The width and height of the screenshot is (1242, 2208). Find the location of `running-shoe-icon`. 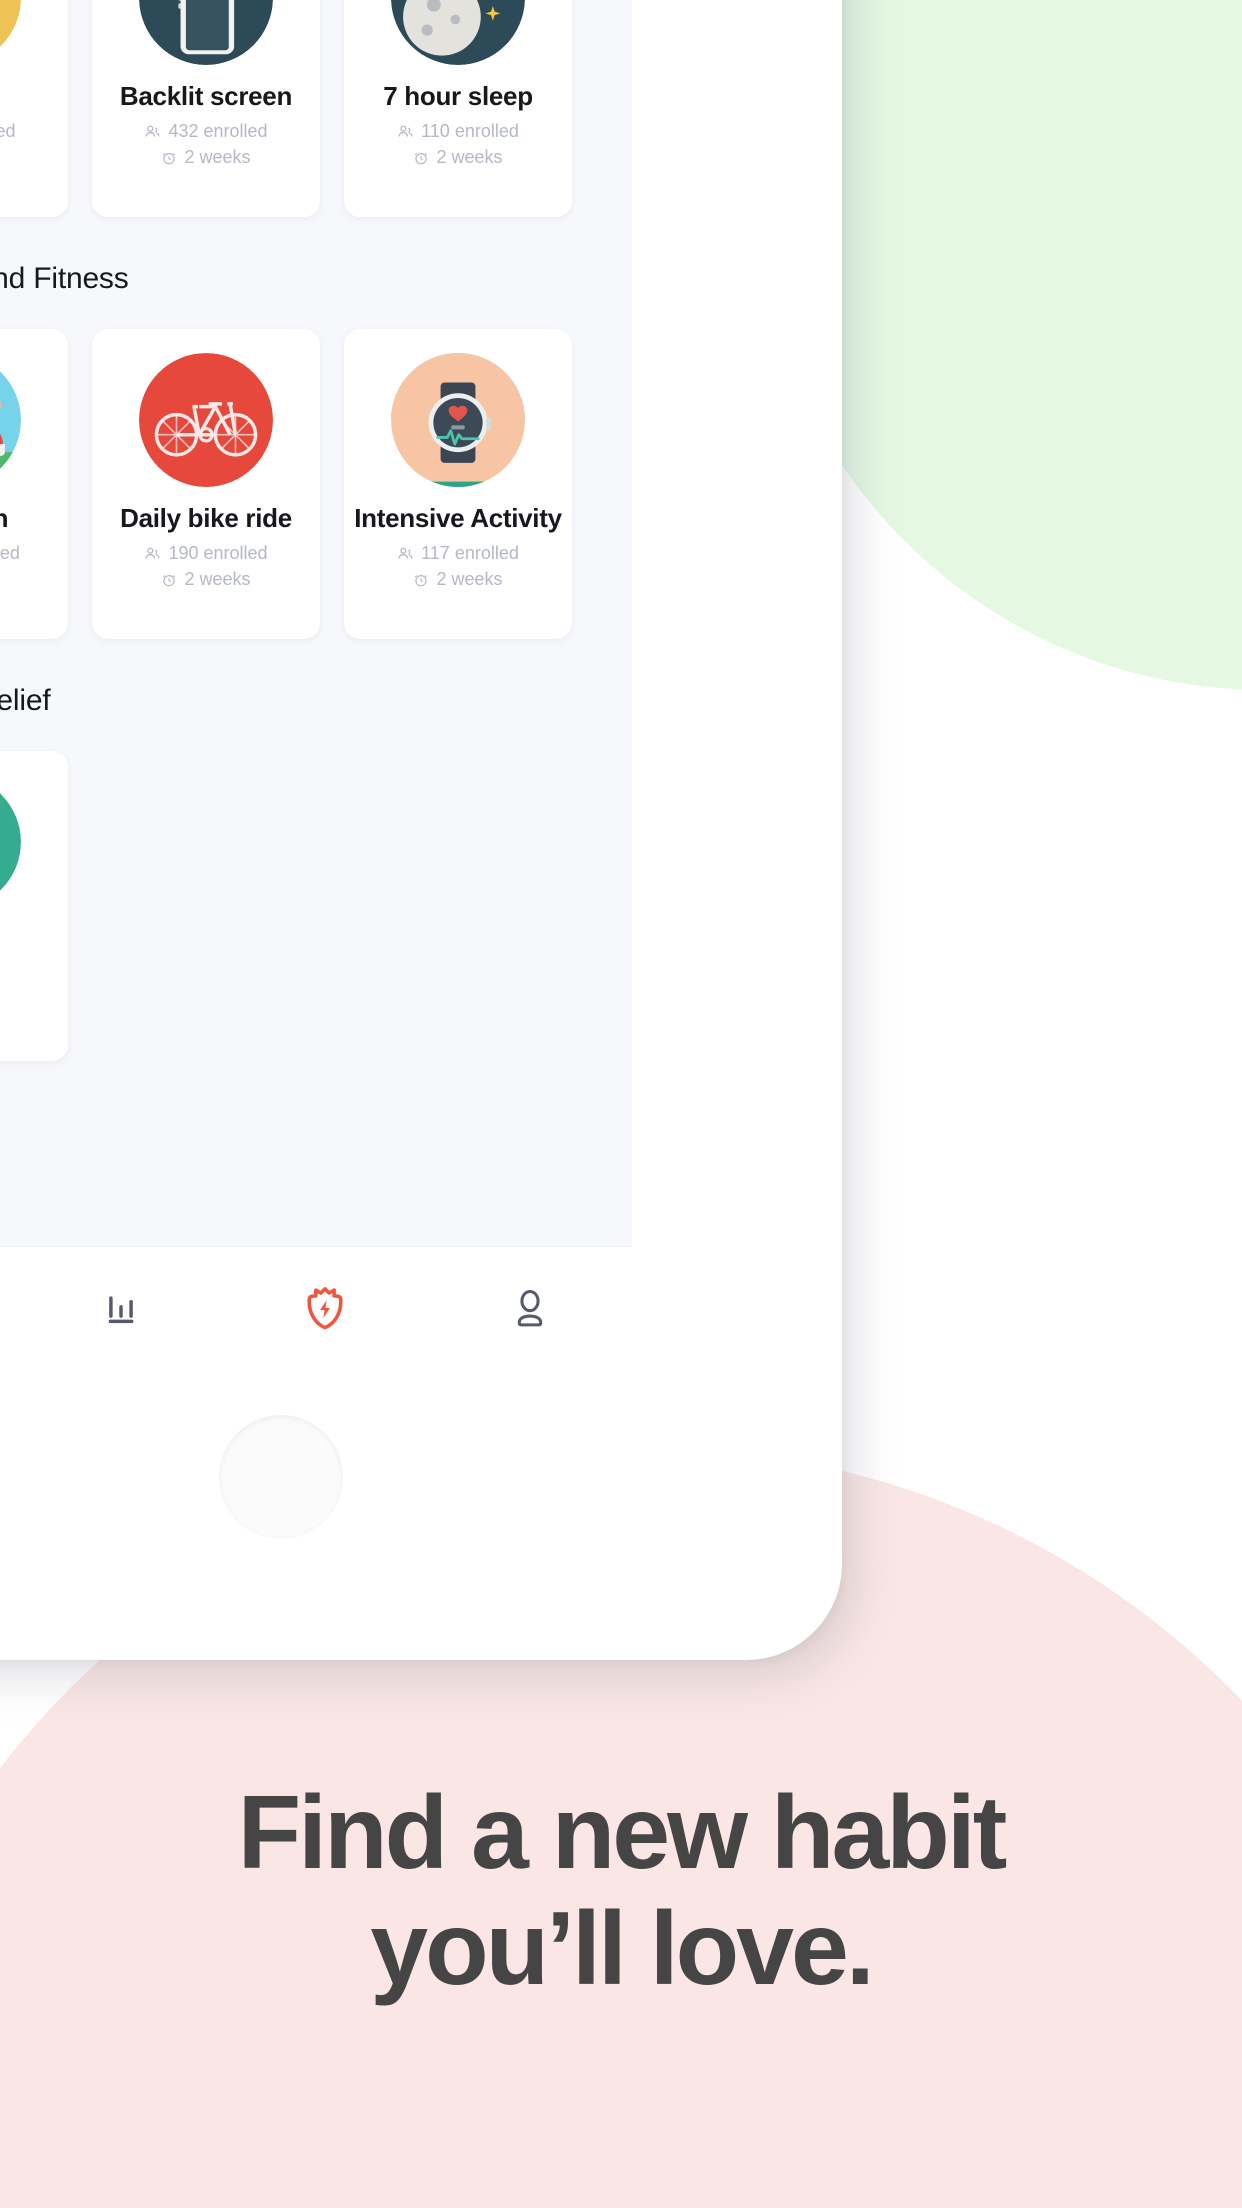

running-shoe-icon is located at coordinates (10, 420).